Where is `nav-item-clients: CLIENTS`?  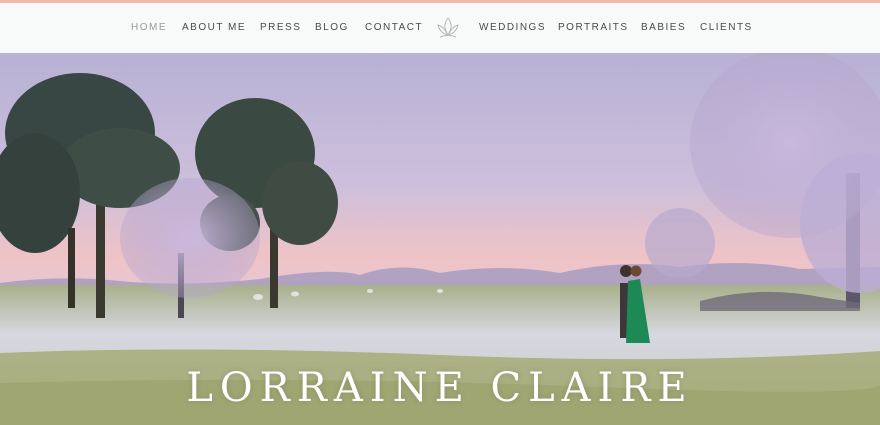
nav-item-clients: CLIENTS is located at coordinates (726, 27).